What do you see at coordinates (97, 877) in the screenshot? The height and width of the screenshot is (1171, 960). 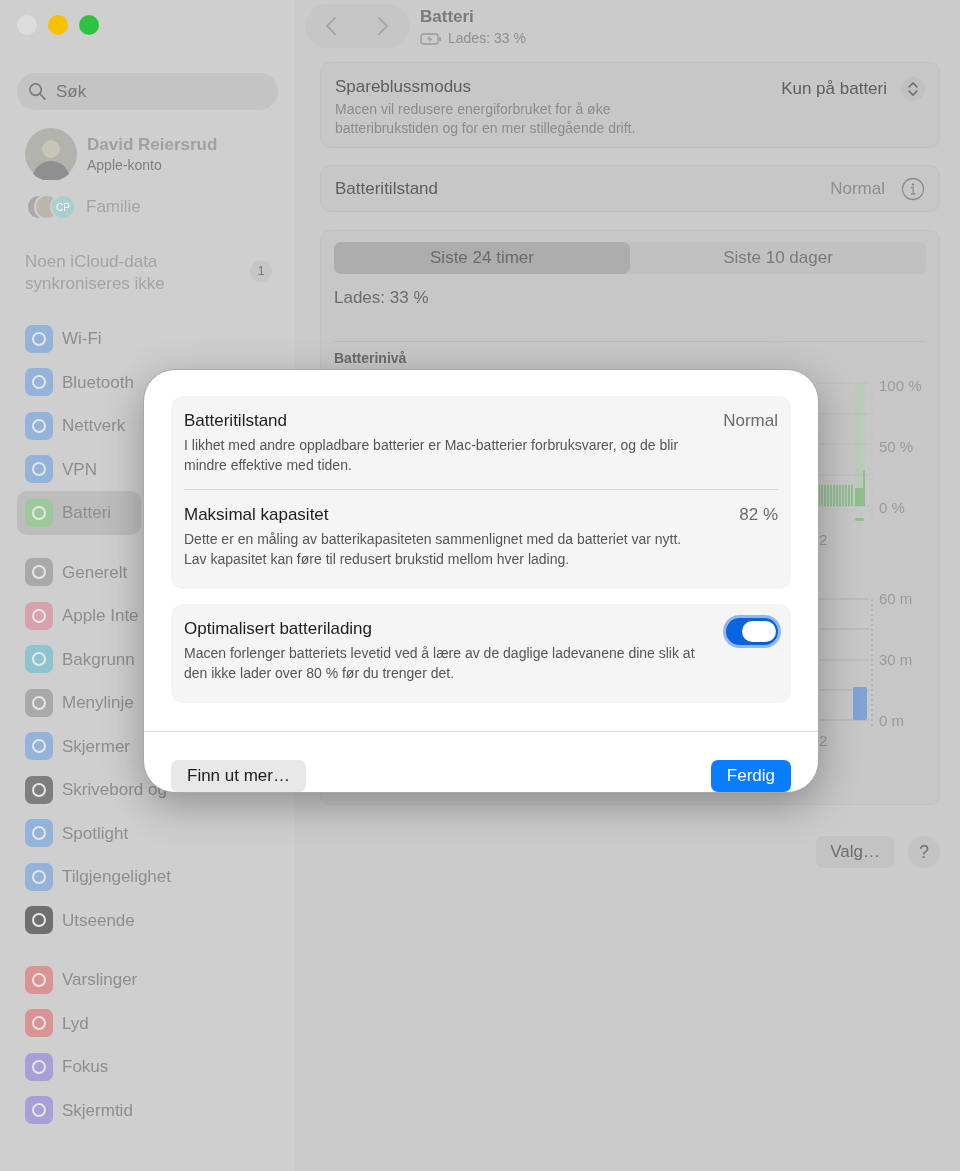 I see `sidebar-item: Tilgjengelighet` at bounding box center [97, 877].